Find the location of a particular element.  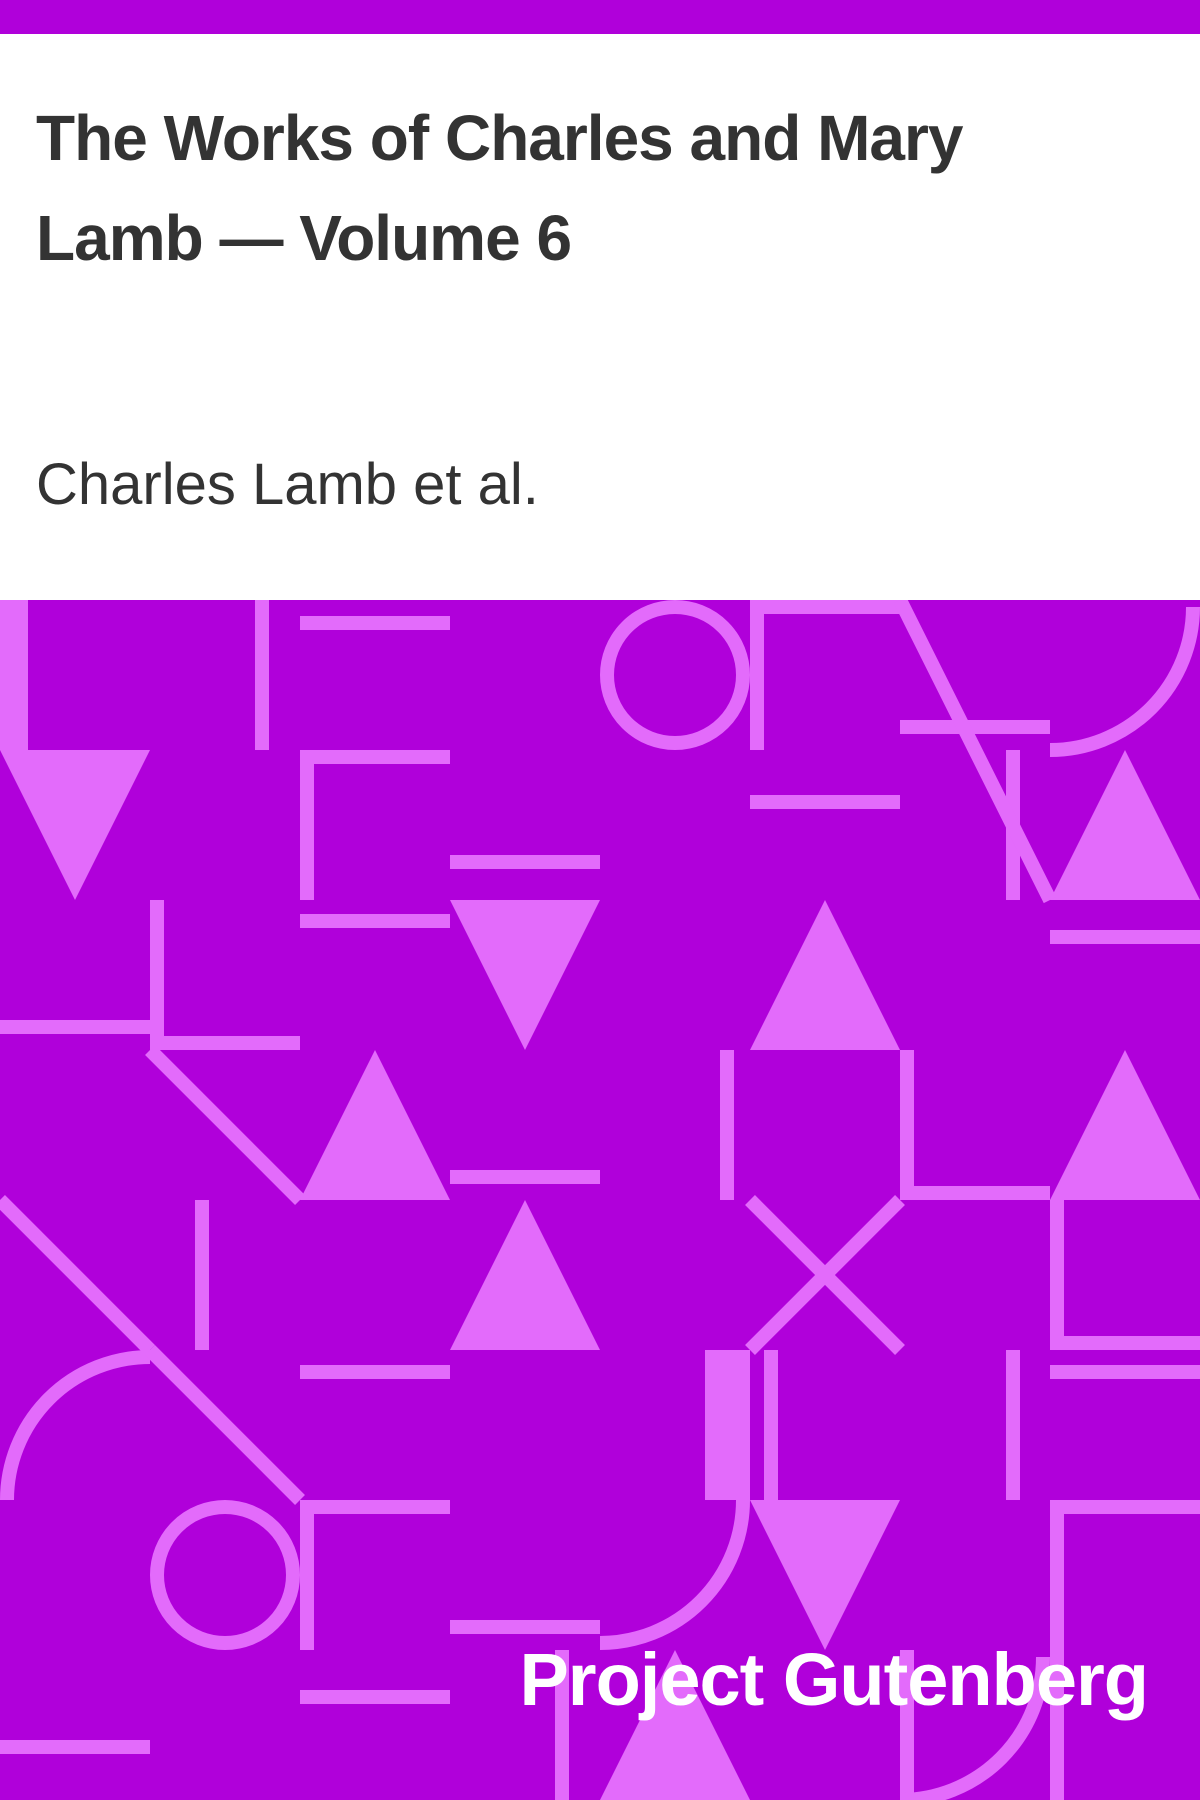

publisher-label: Project Gutenberg is located at coordinates (834, 1679).